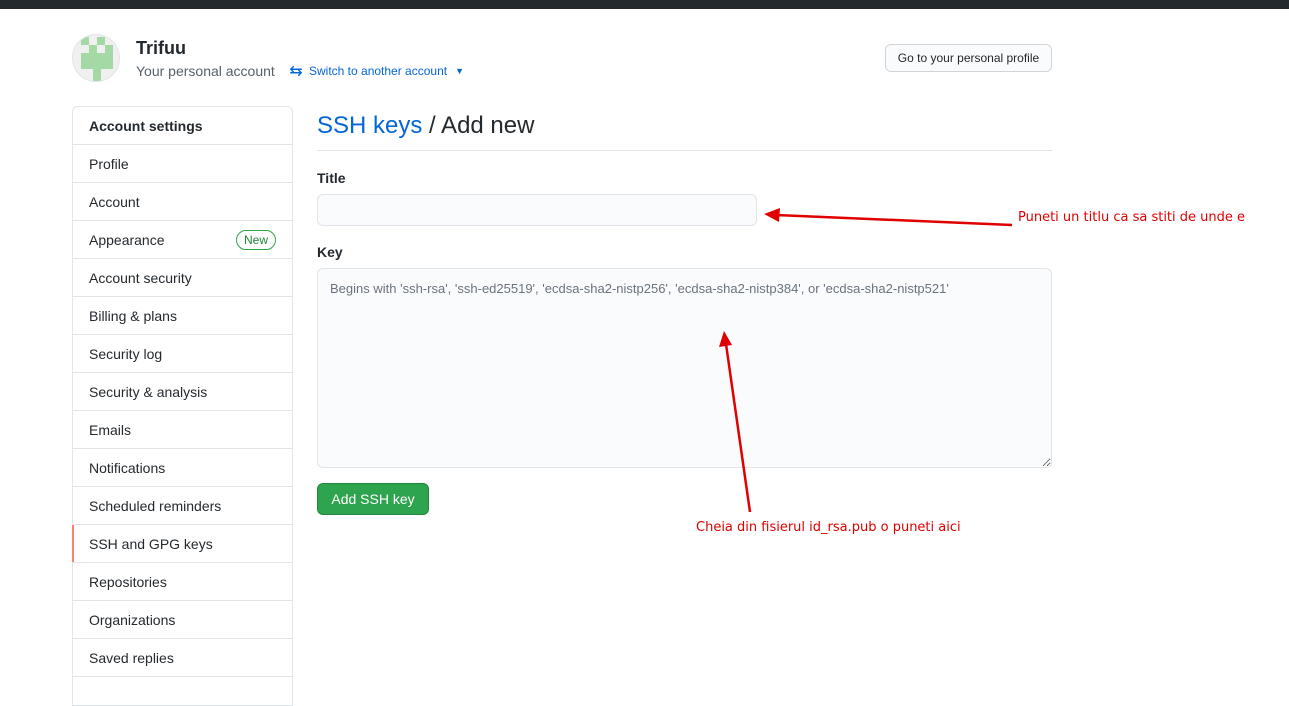 The width and height of the screenshot is (1289, 706). What do you see at coordinates (866, 360) in the screenshot?
I see `annotation-arrows` at bounding box center [866, 360].